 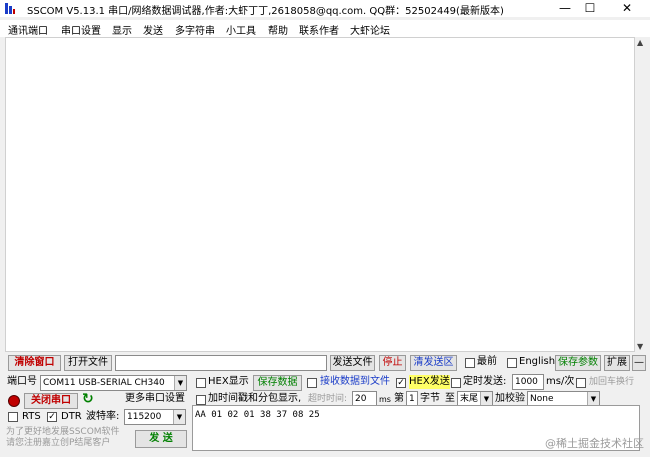 I want to click on watermark: @稀土掘金技术社区, so click(x=594, y=443).